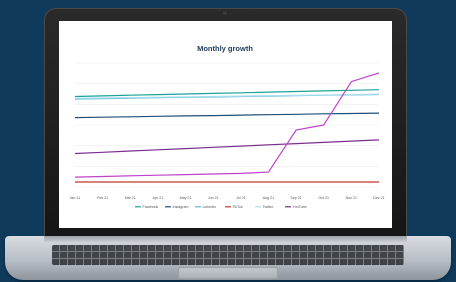 The image size is (456, 282). I want to click on x-tick-label: Jan 21, so click(75, 198).